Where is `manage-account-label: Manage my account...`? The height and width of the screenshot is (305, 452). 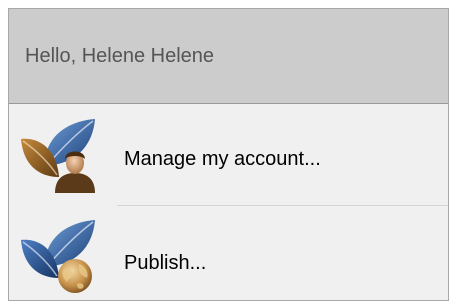
manage-account-label: Manage my account... is located at coordinates (222, 159).